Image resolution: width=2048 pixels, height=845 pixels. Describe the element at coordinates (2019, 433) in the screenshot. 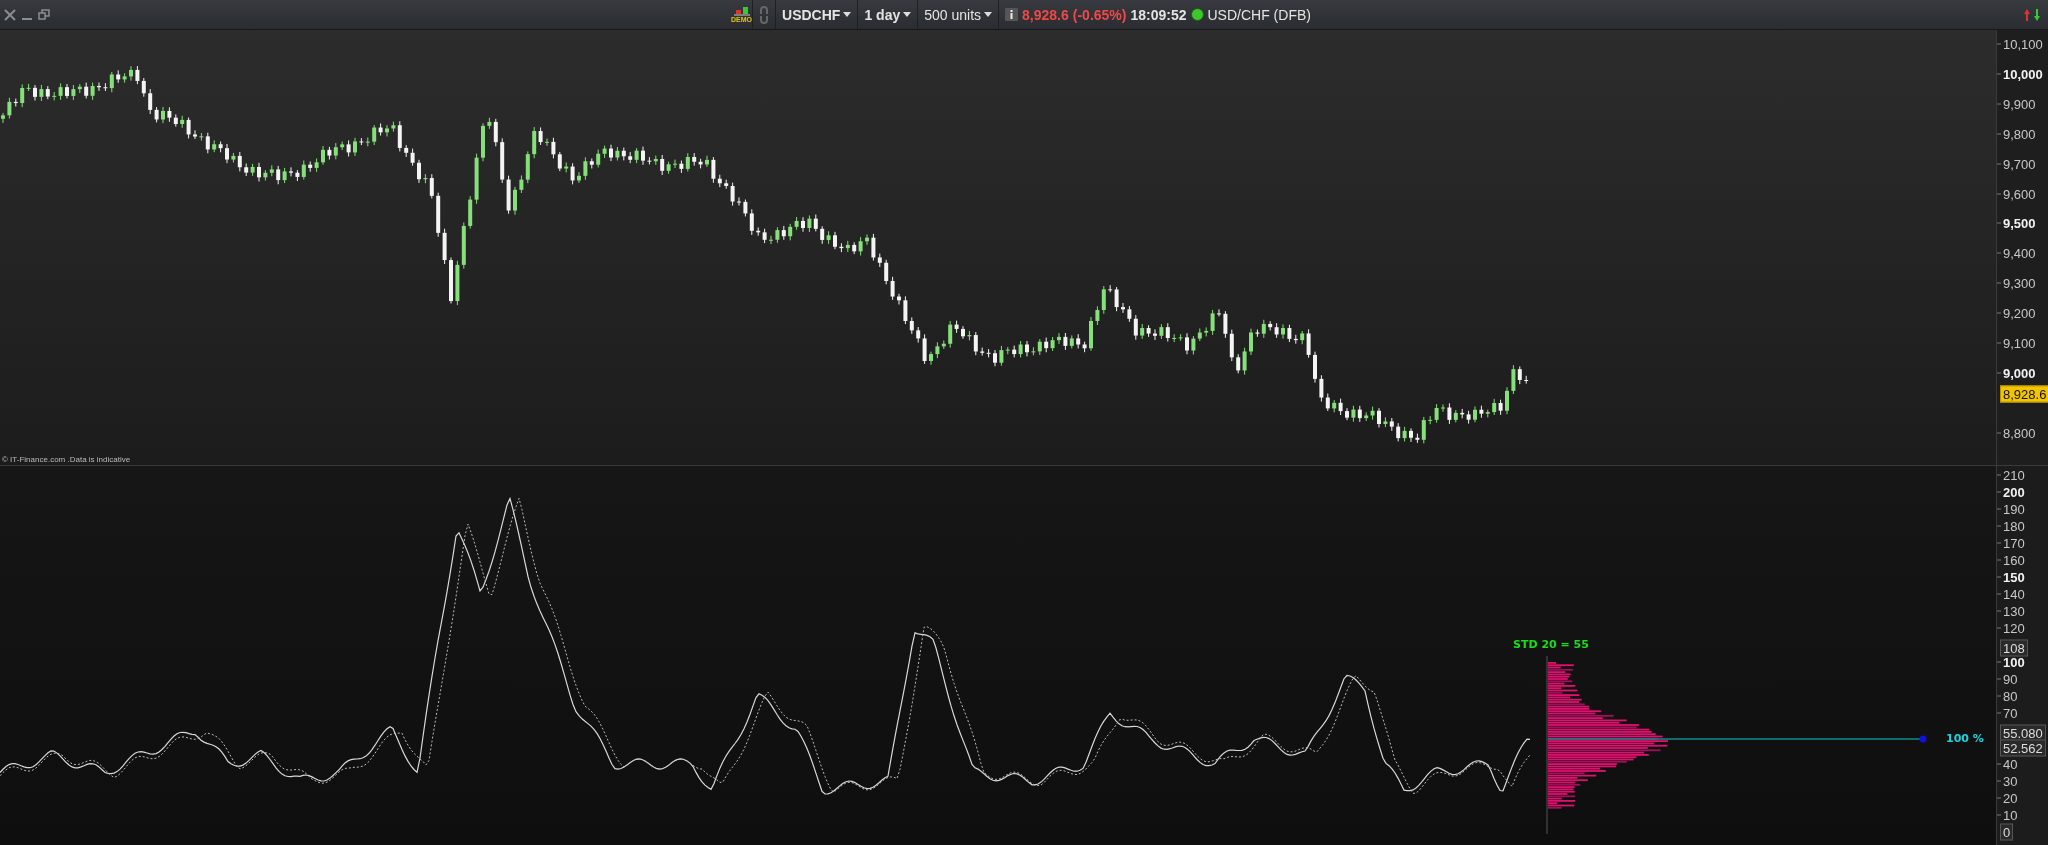

I see `axis-label: 8,800` at that location.